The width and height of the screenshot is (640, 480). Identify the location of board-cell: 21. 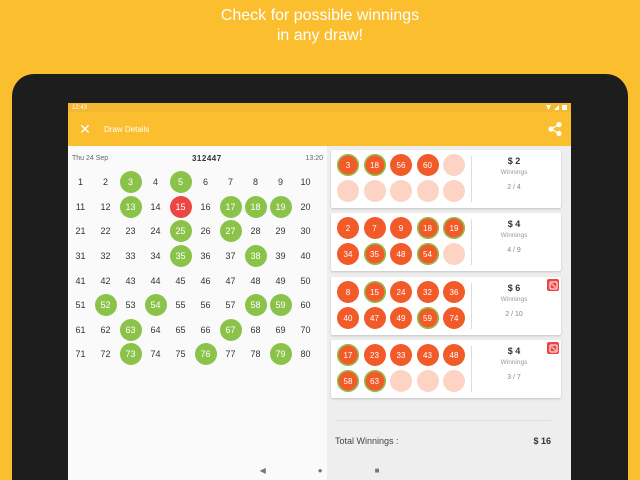
(80, 231).